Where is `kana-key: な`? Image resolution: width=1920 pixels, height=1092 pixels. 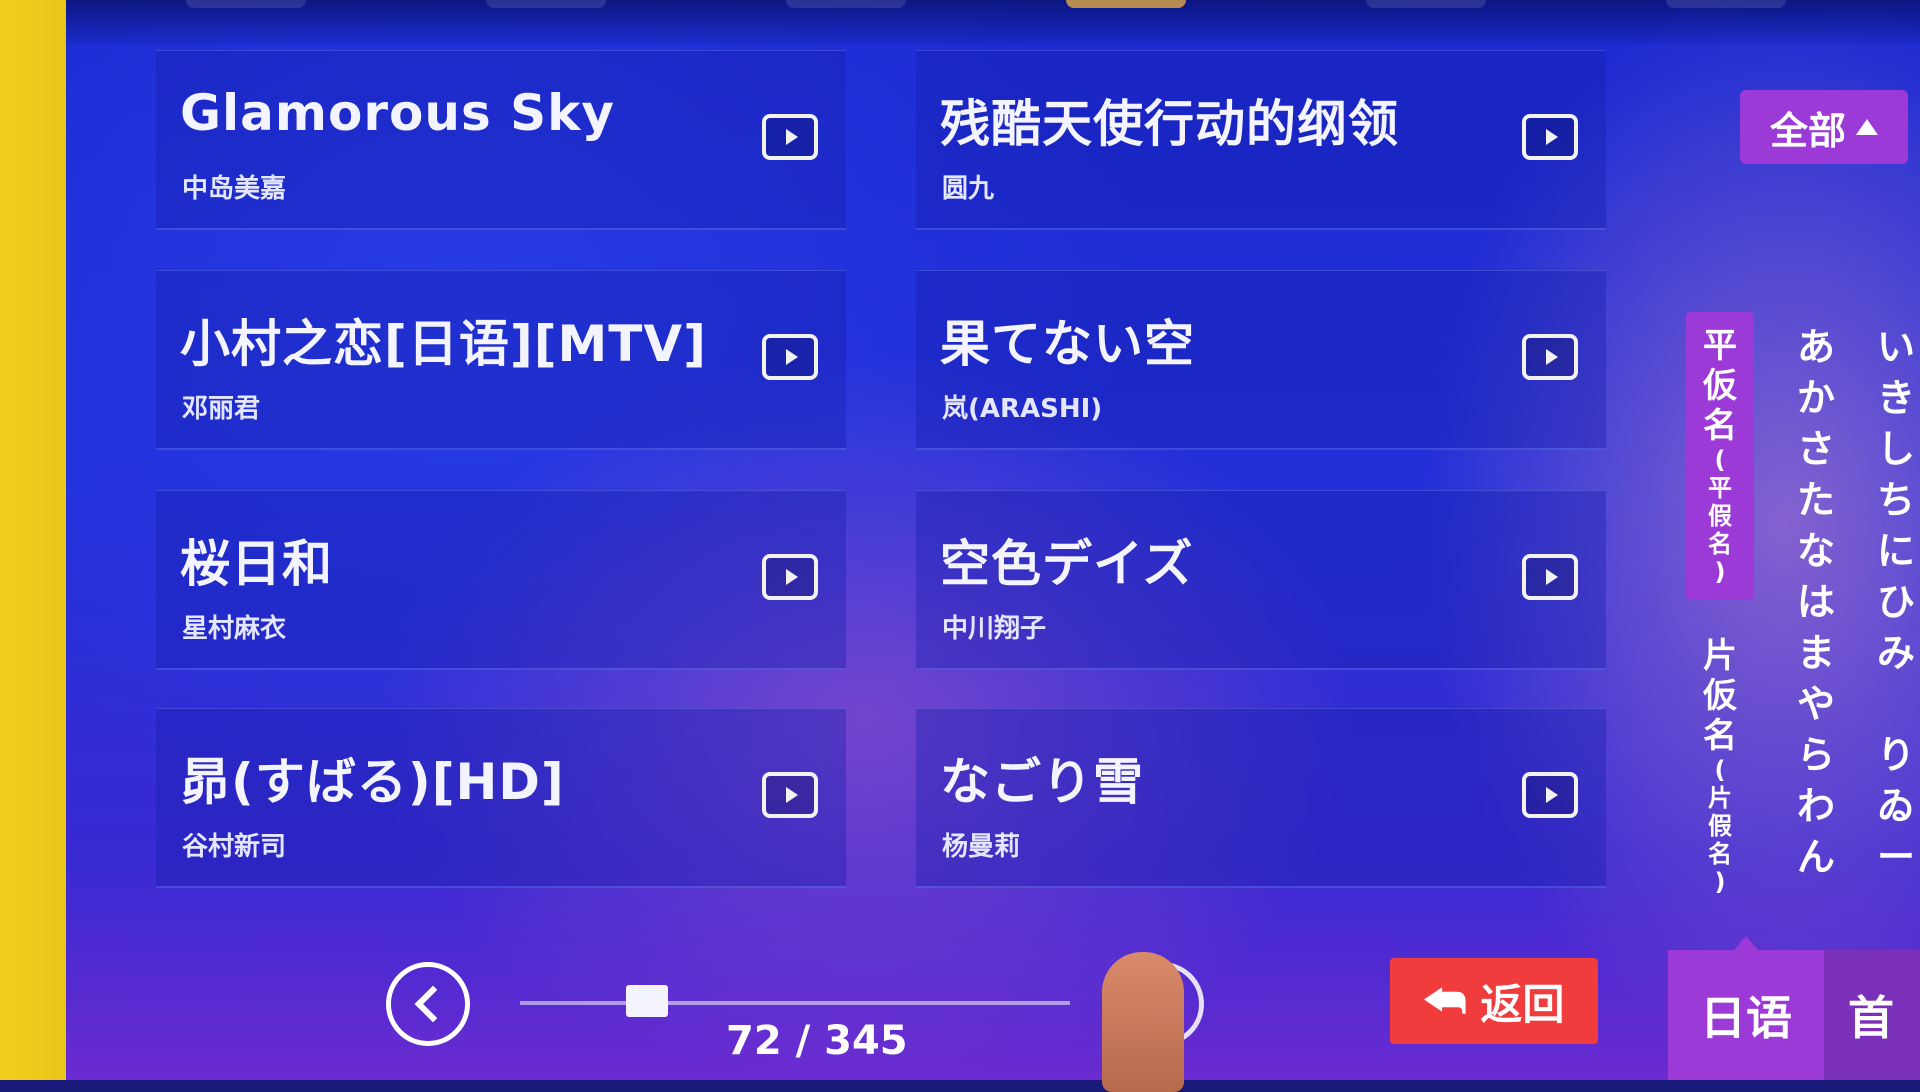 kana-key: な is located at coordinates (1816, 551).